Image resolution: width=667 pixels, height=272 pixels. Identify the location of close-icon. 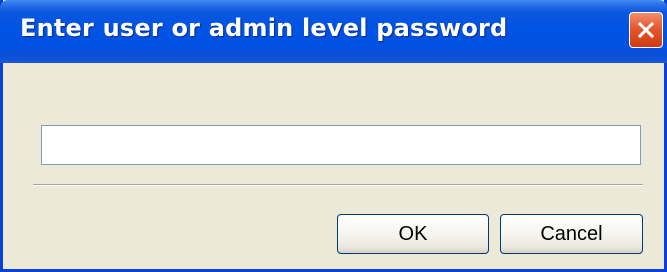
(646, 30).